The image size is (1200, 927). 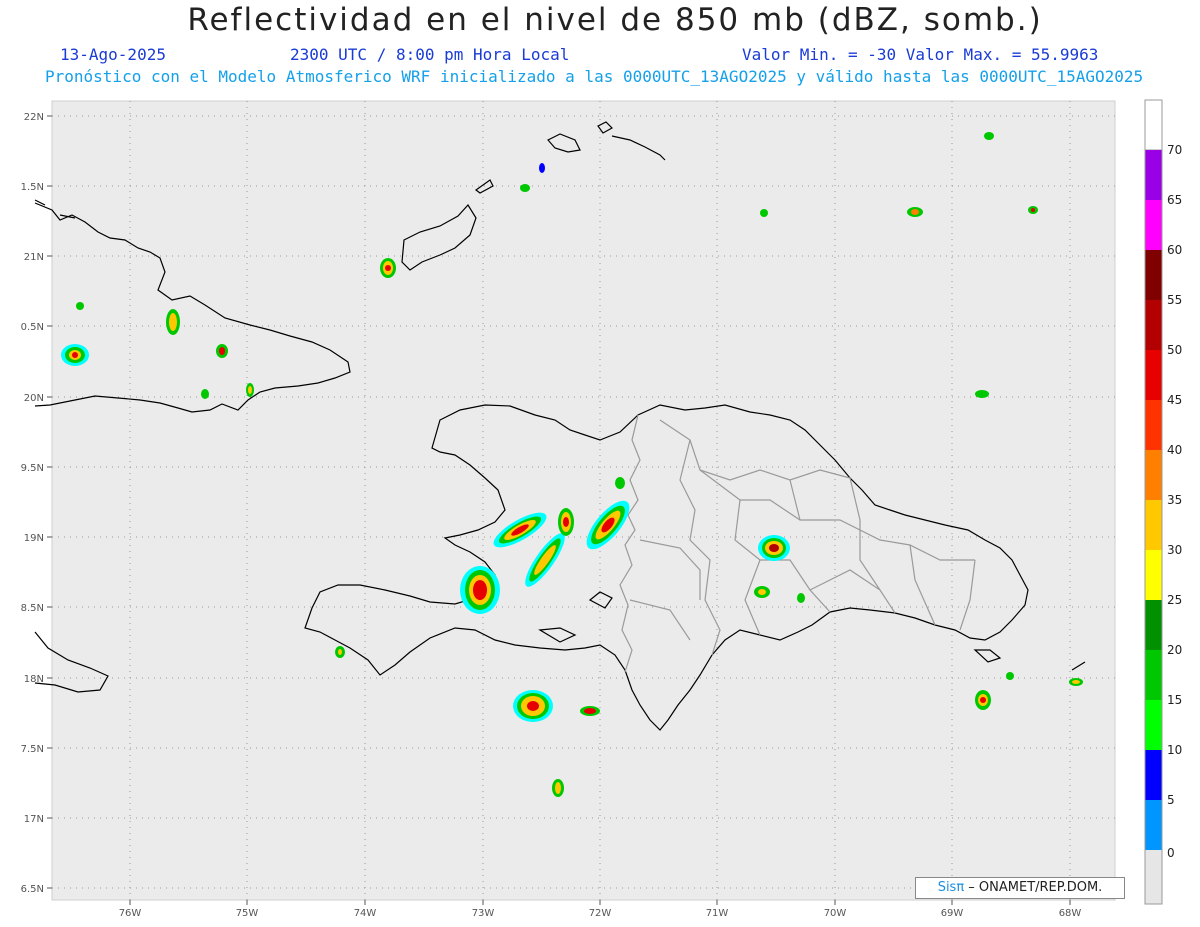 What do you see at coordinates (32, 889) in the screenshot?
I see `lat-label: 6.5N` at bounding box center [32, 889].